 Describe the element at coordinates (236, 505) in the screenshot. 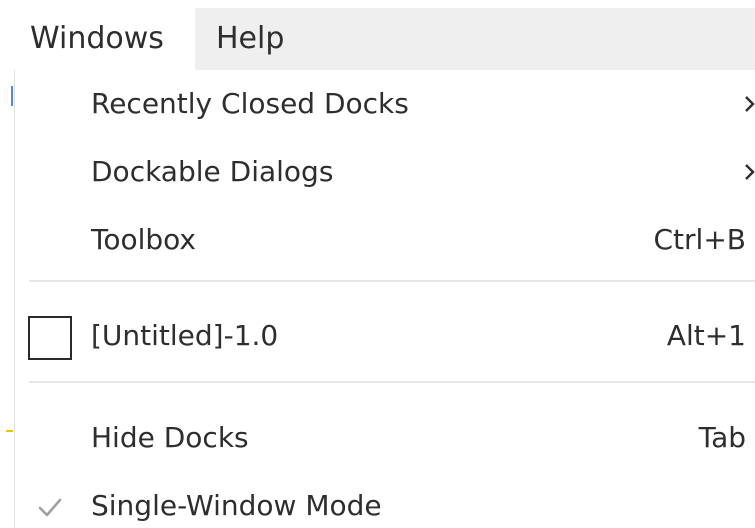

I see `menu-item-label: Single-Window Mode` at that location.